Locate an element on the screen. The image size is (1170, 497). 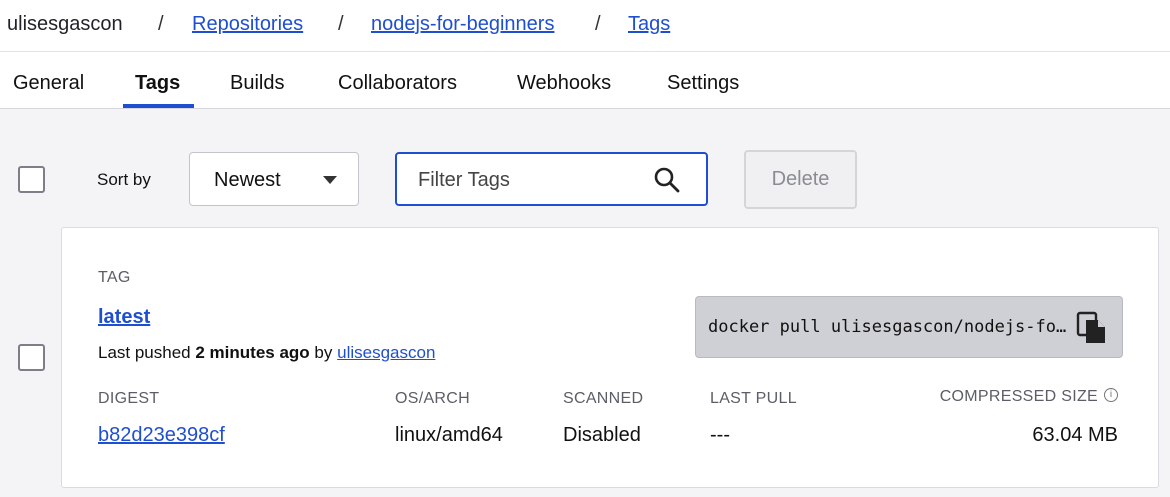
pushed-time: 2 minutes ago is located at coordinates (252, 352).